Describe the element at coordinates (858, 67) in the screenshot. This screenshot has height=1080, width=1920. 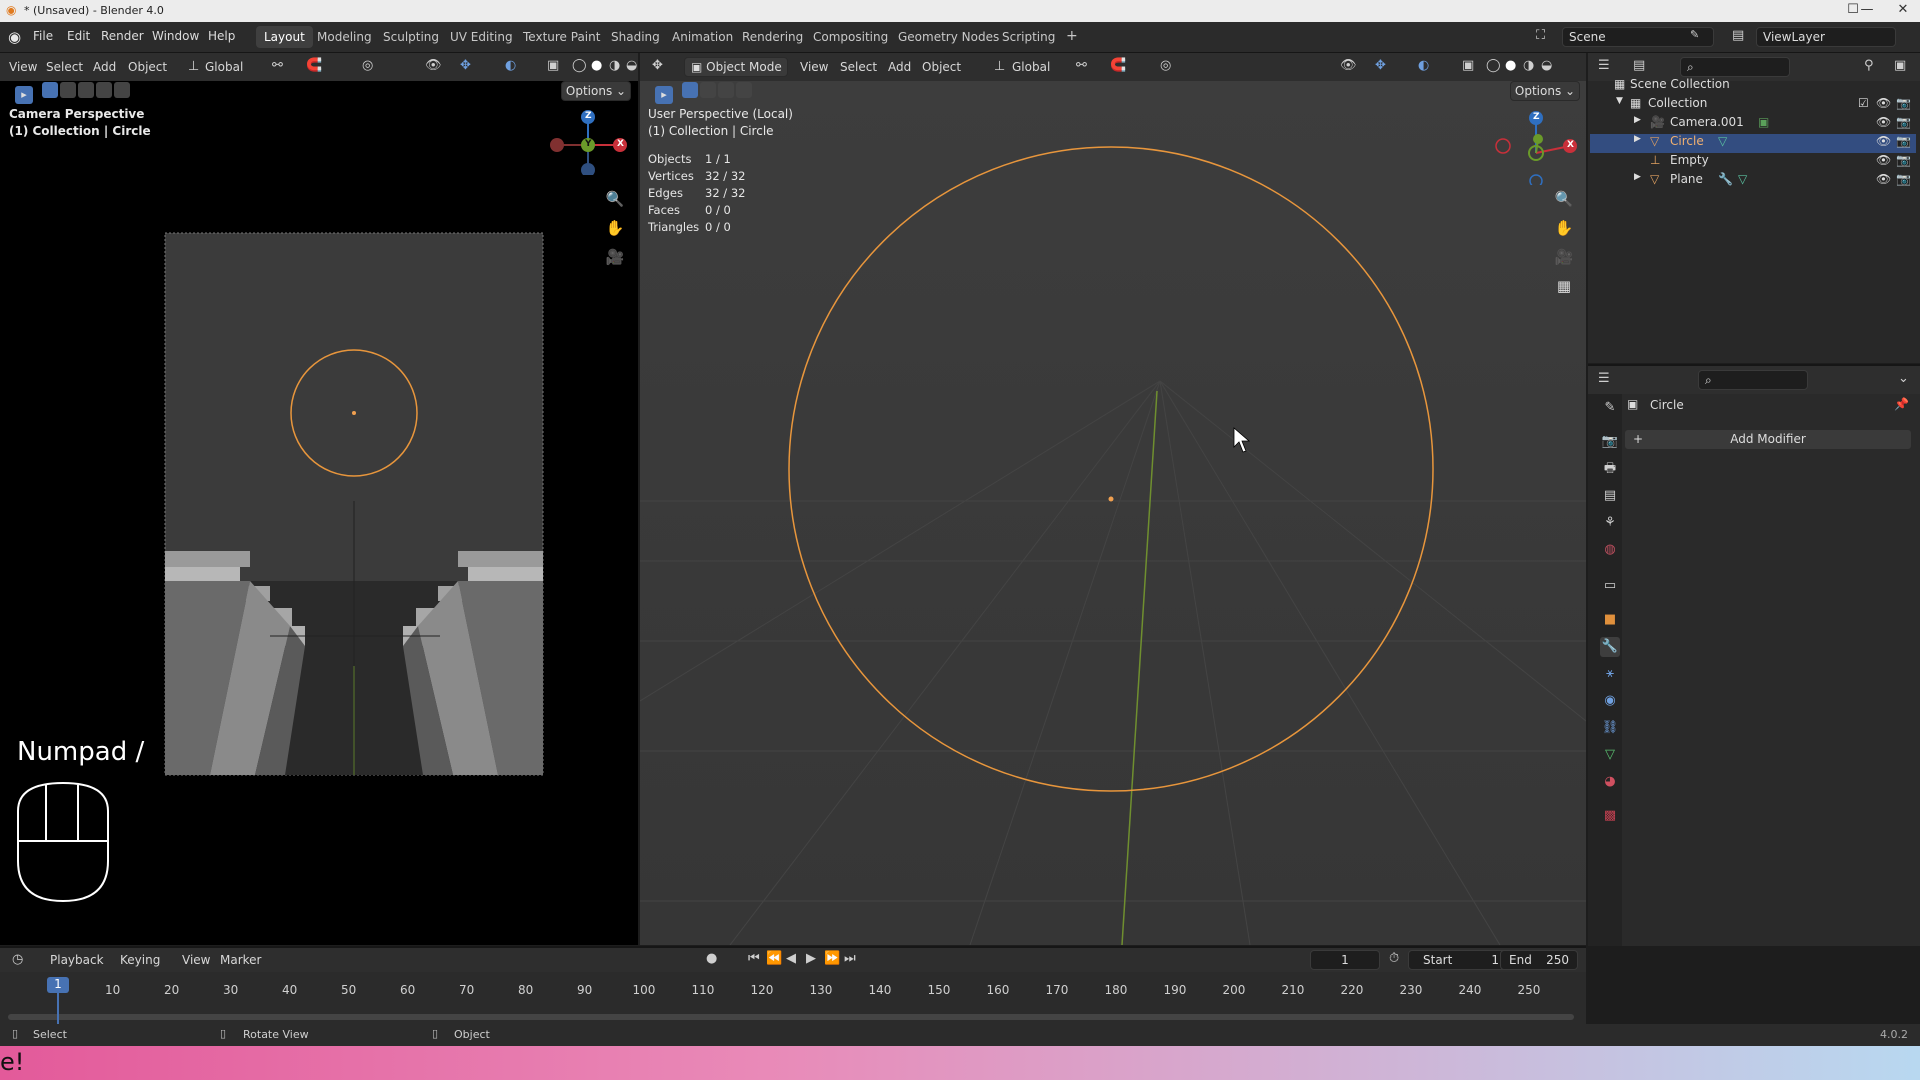
I see `main-menu-select: Select` at that location.